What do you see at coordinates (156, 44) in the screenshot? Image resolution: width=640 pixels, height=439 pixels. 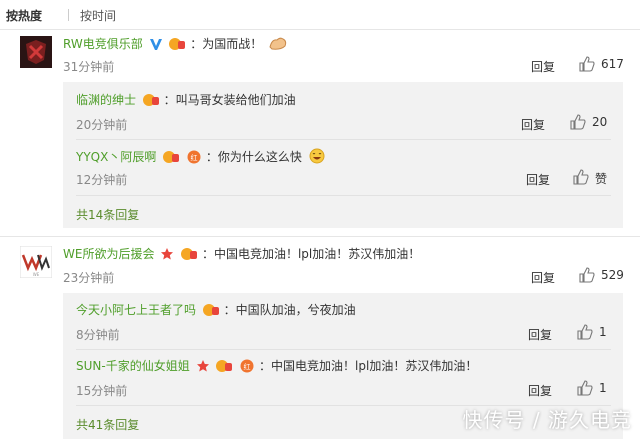 I see `verified-v-icon` at bounding box center [156, 44].